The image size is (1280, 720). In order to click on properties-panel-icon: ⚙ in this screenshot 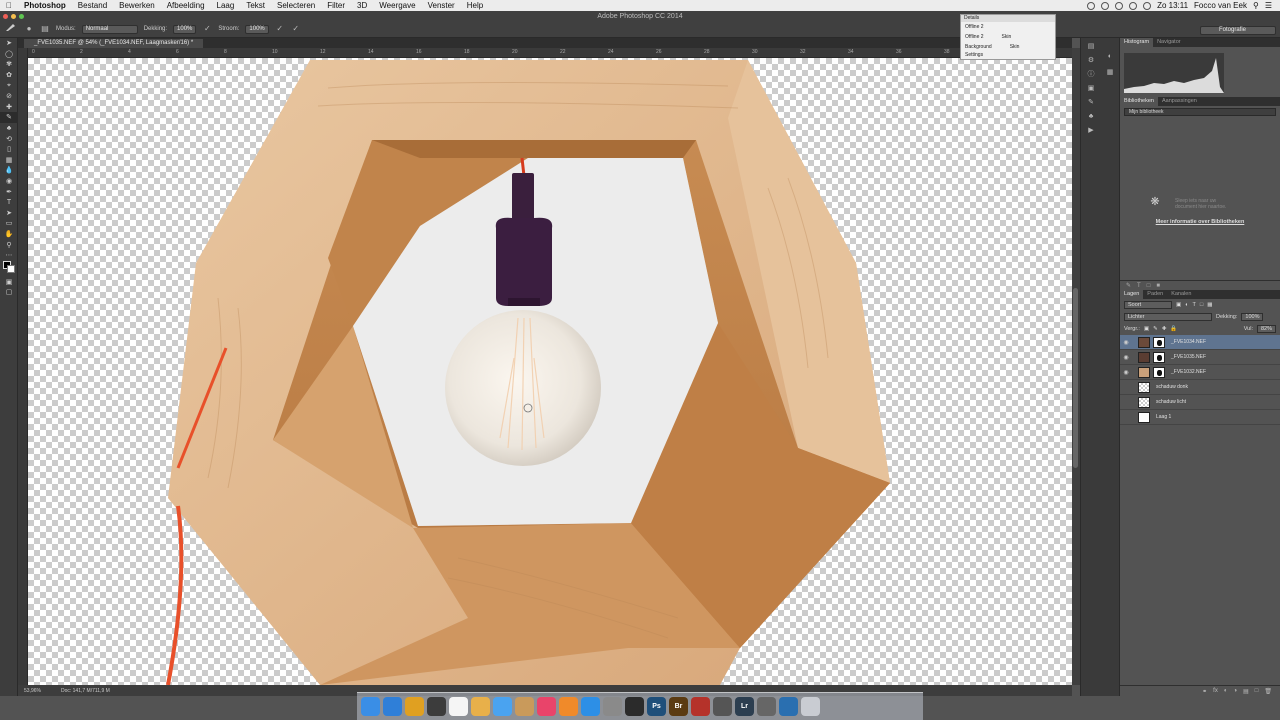, I will do `click(1091, 61)`.